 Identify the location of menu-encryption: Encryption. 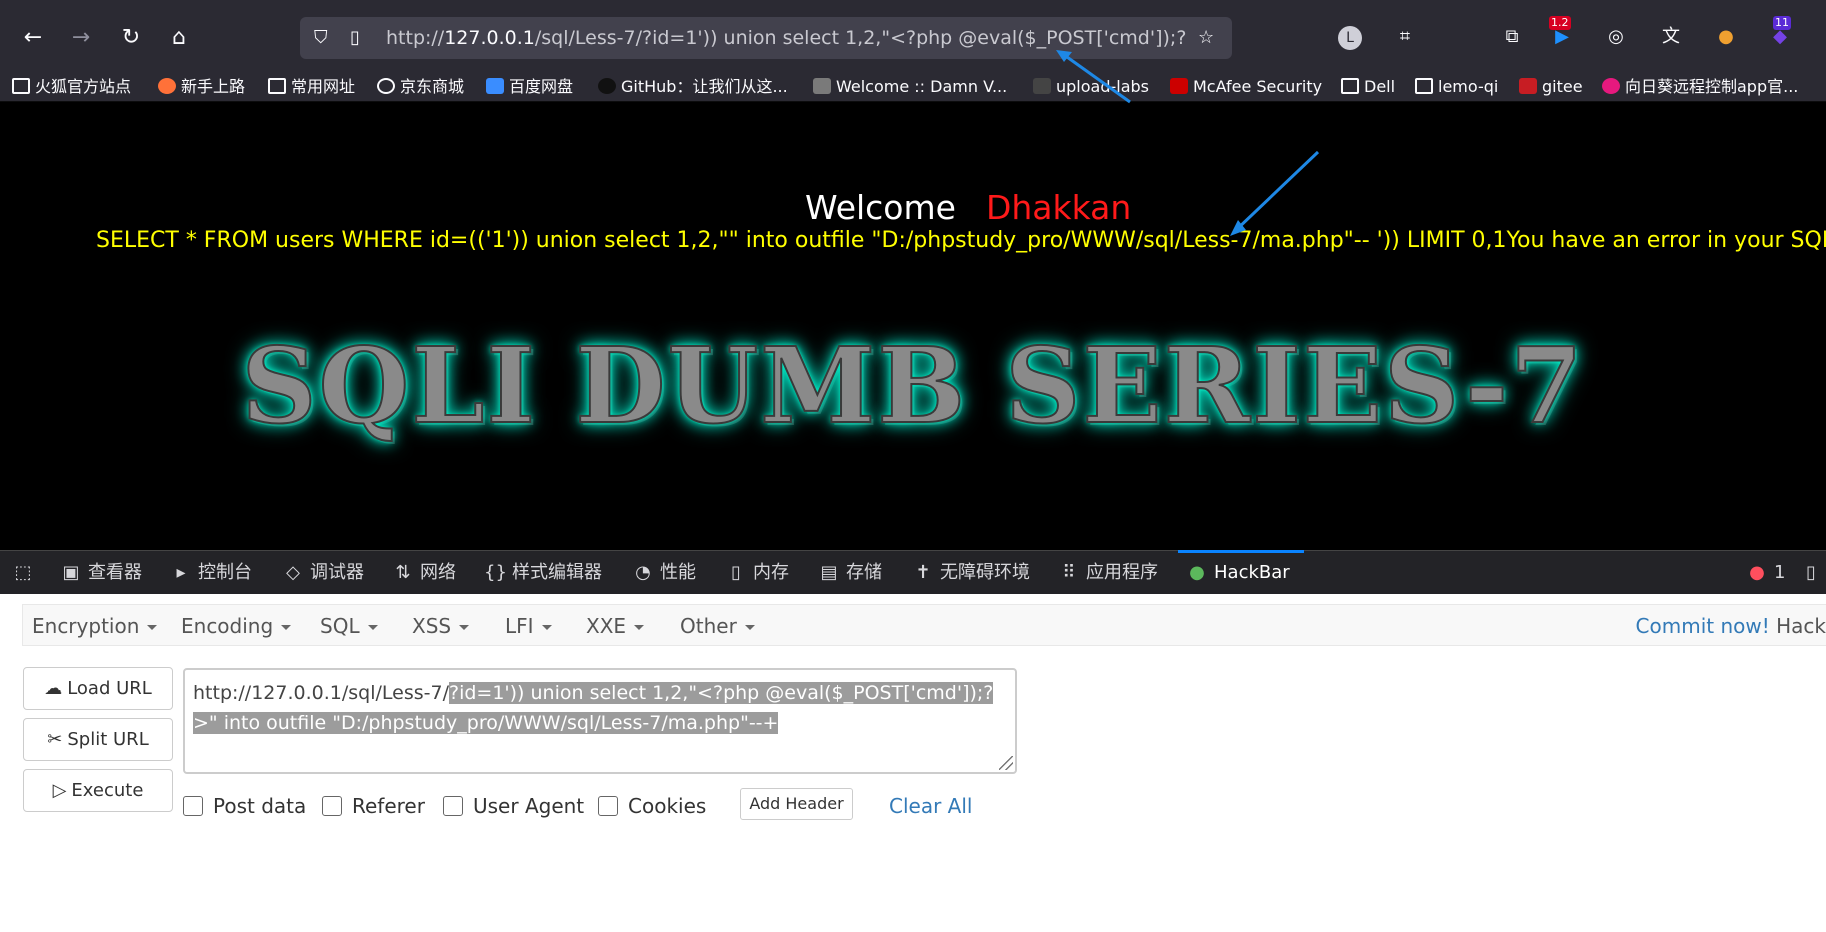
(95, 626).